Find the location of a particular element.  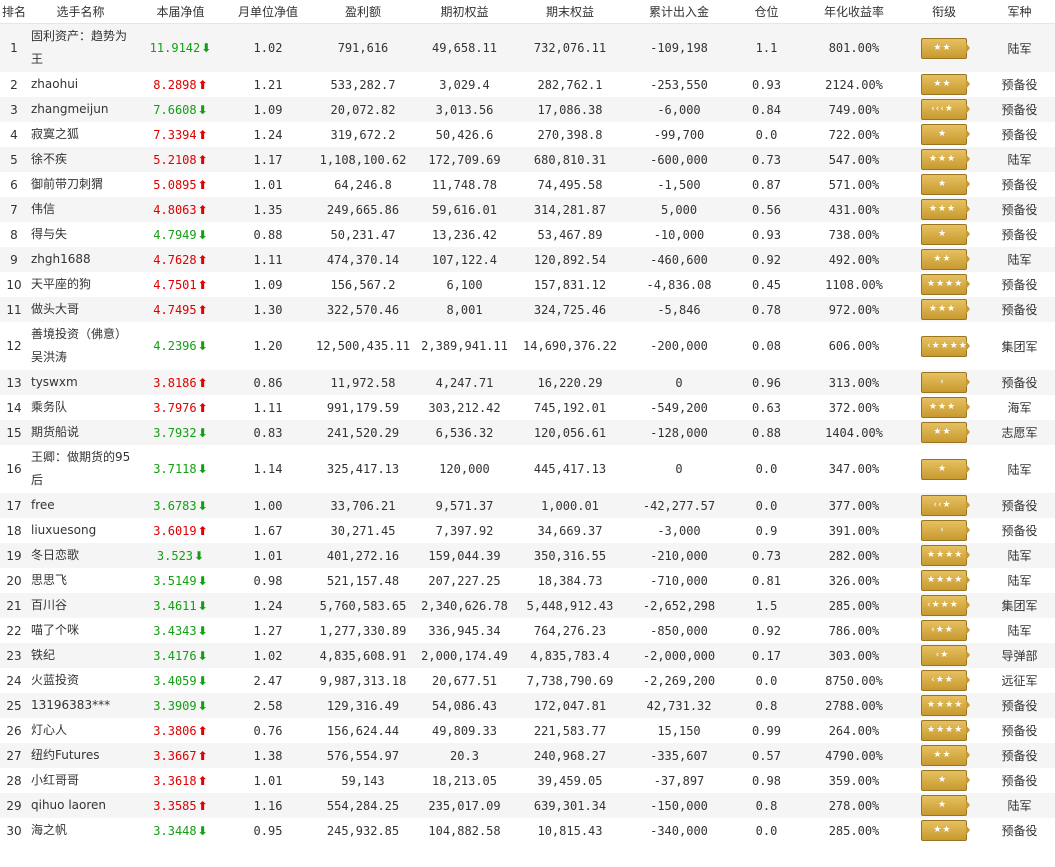

player-name-link: qihuo laoren is located at coordinates (80, 805).